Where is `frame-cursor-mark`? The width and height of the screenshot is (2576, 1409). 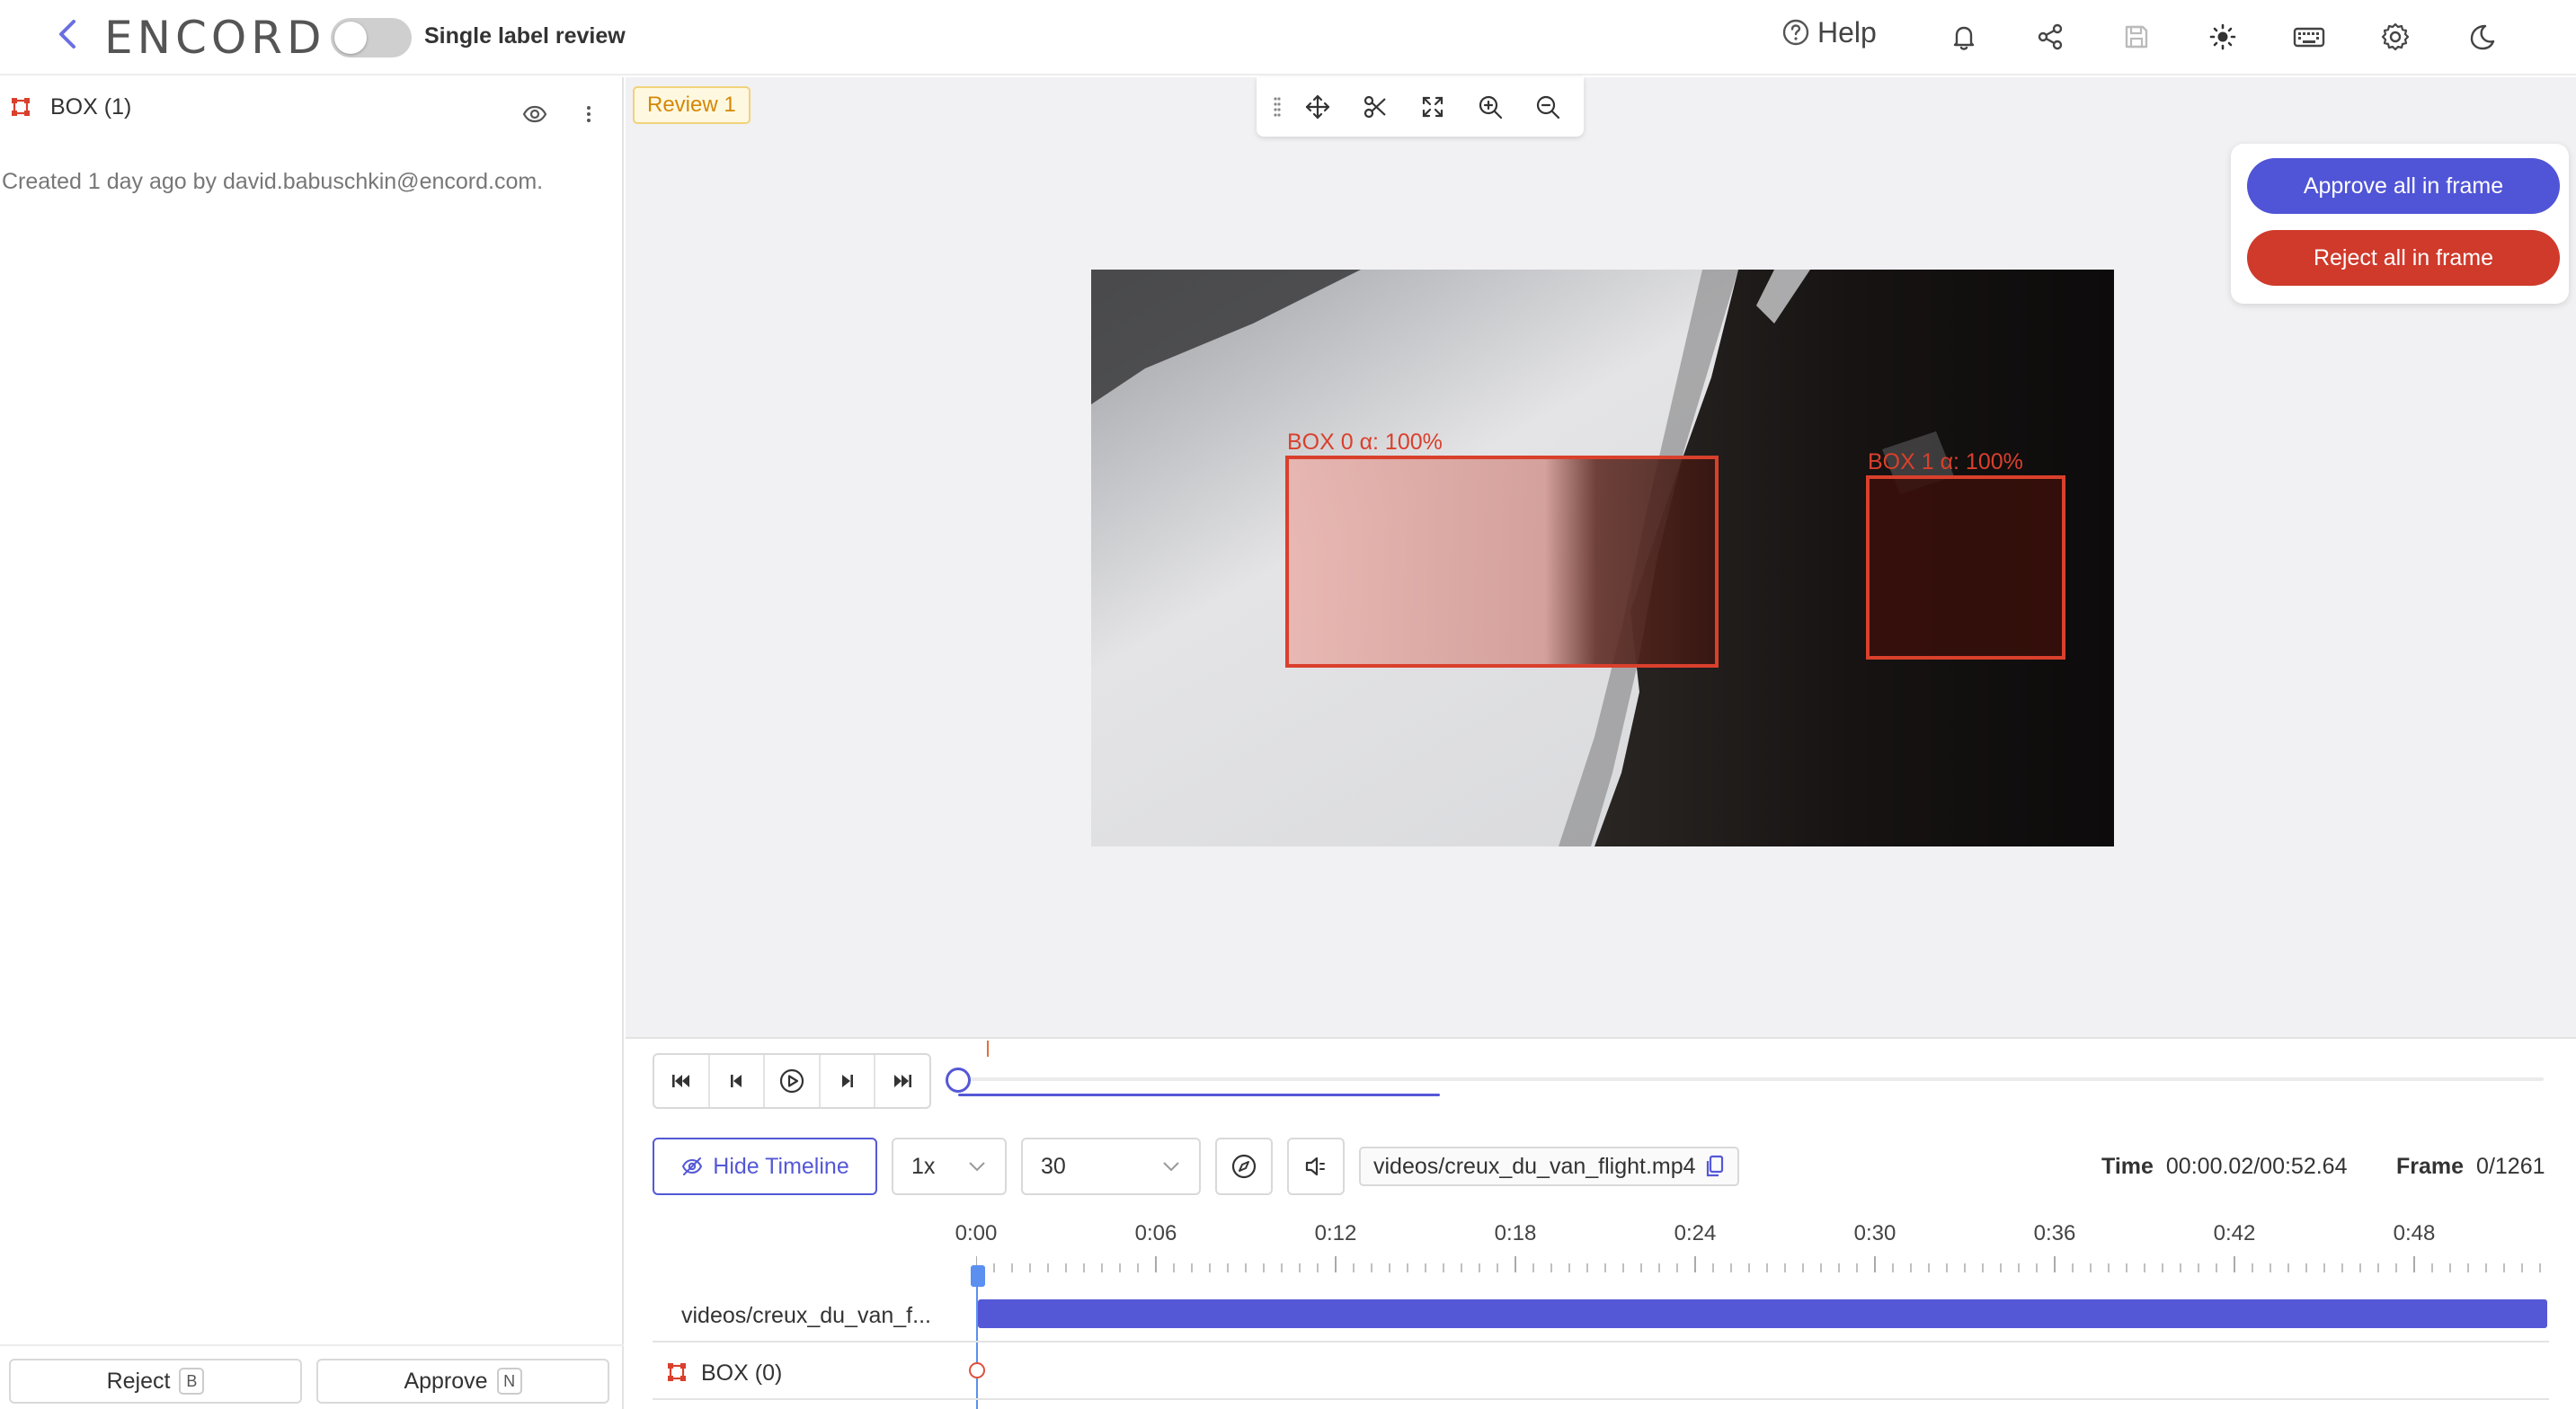
frame-cursor-mark is located at coordinates (988, 1049).